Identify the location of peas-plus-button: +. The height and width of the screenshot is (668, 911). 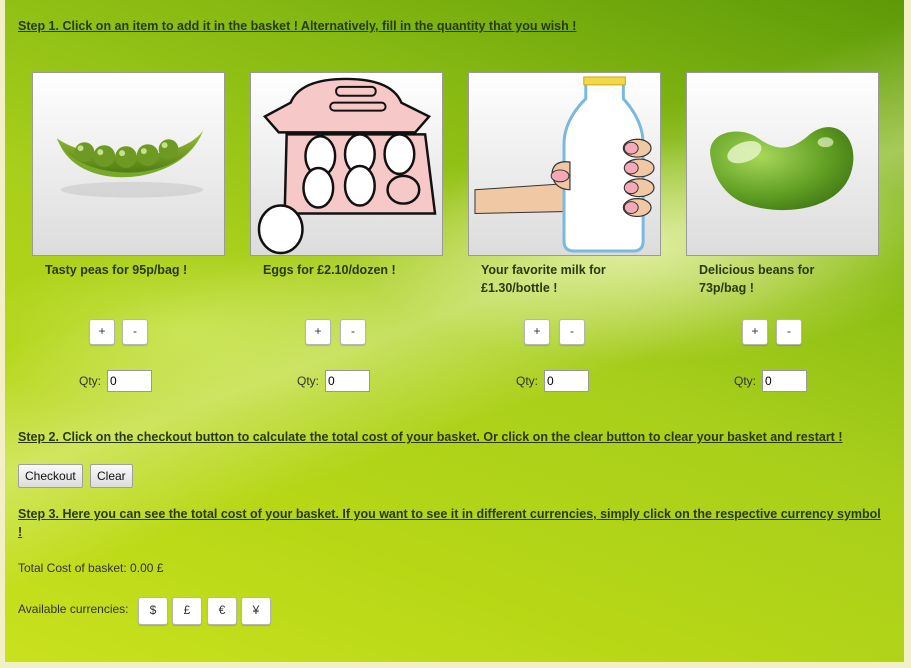
(102, 332).